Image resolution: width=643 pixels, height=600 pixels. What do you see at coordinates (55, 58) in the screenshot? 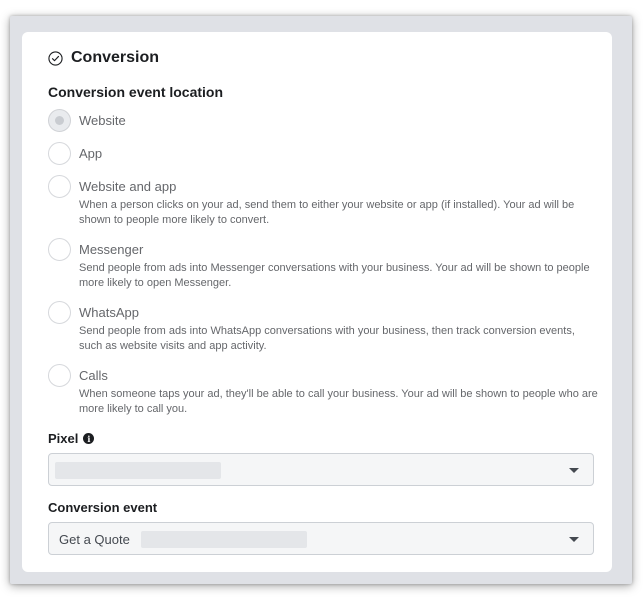
I see `check-circle-icon` at bounding box center [55, 58].